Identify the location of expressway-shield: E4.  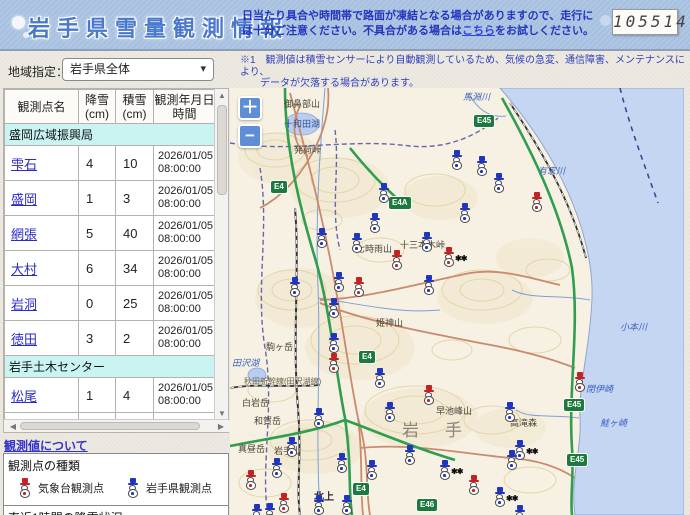
(361, 489).